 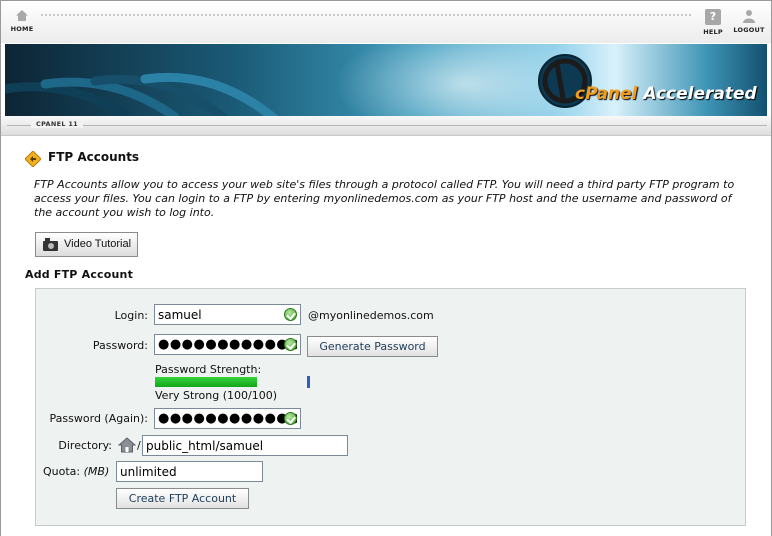 What do you see at coordinates (98, 244) in the screenshot?
I see `video-tutorial-label: Video Tutorial` at bounding box center [98, 244].